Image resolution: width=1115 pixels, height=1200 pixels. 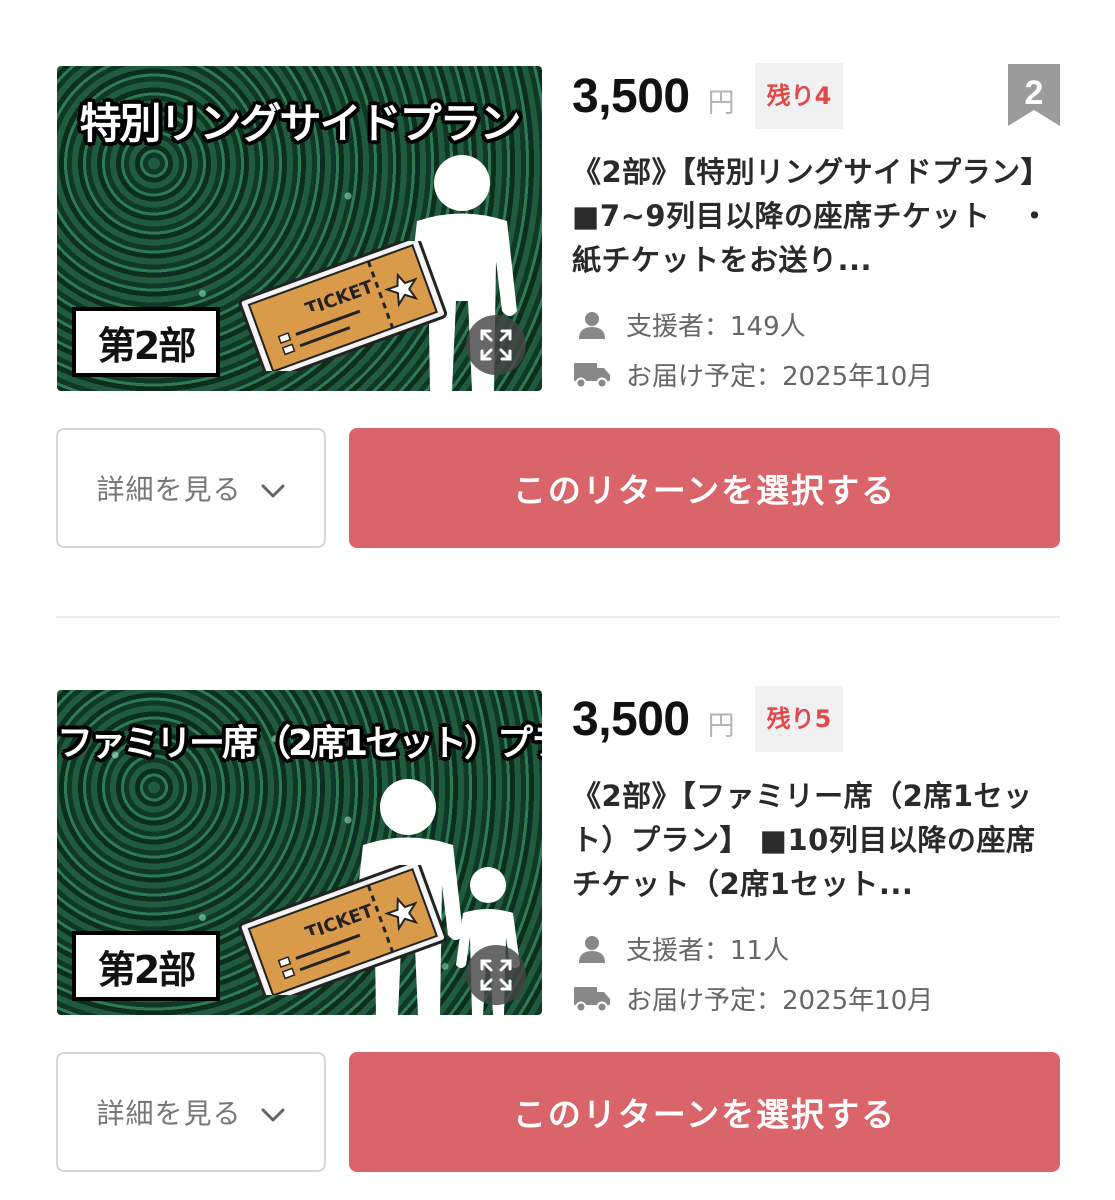 I want to click on svg-text: 2, so click(x=1034, y=93).